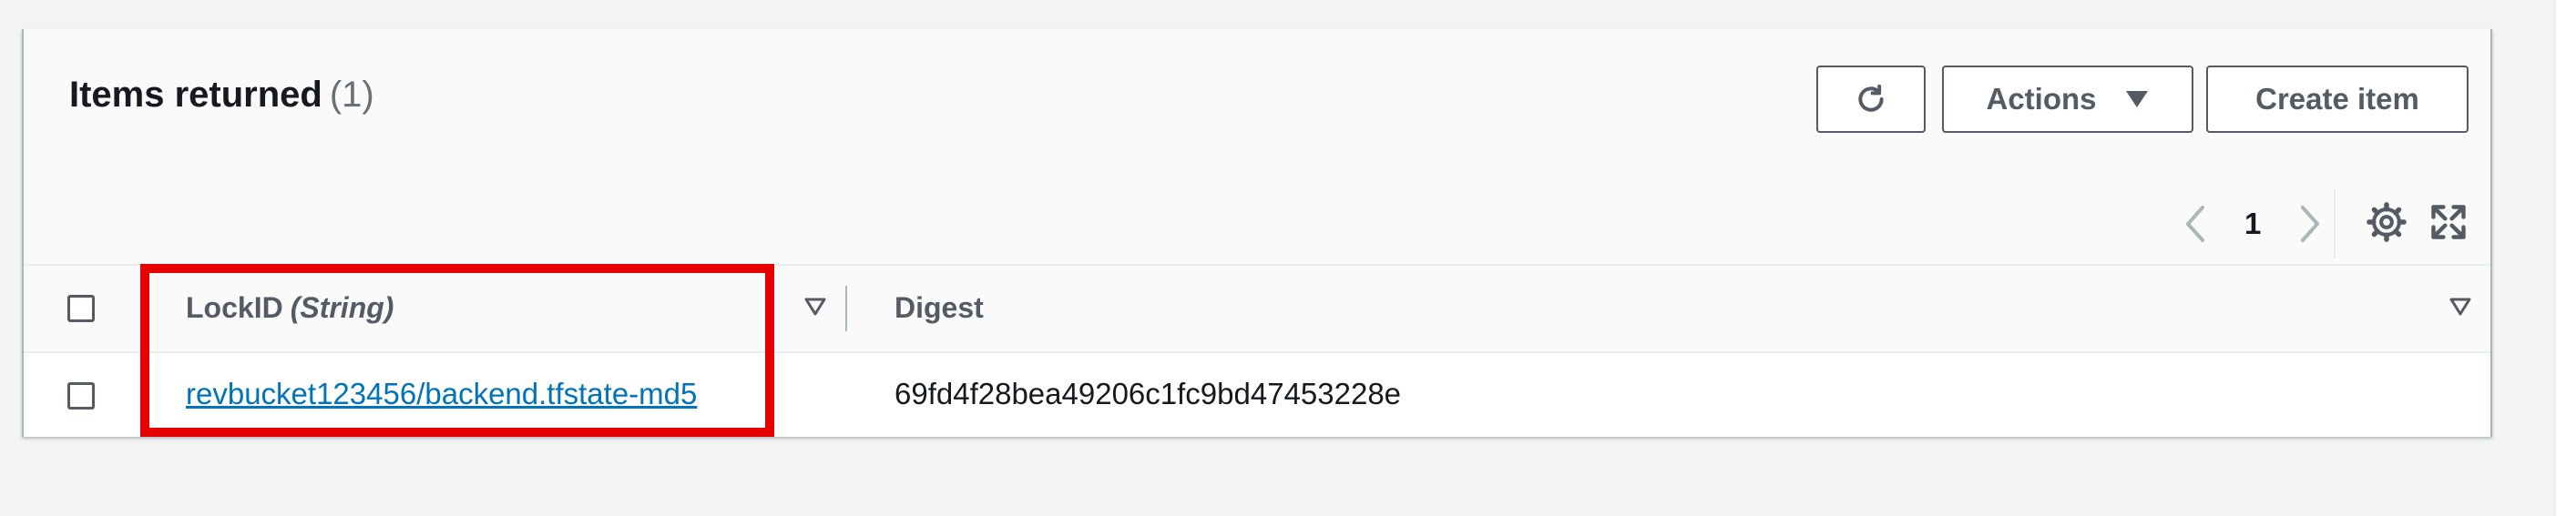 This screenshot has height=516, width=2576. I want to click on lockid-link: revbucket123456/backend.tfstate-md5, so click(441, 394).